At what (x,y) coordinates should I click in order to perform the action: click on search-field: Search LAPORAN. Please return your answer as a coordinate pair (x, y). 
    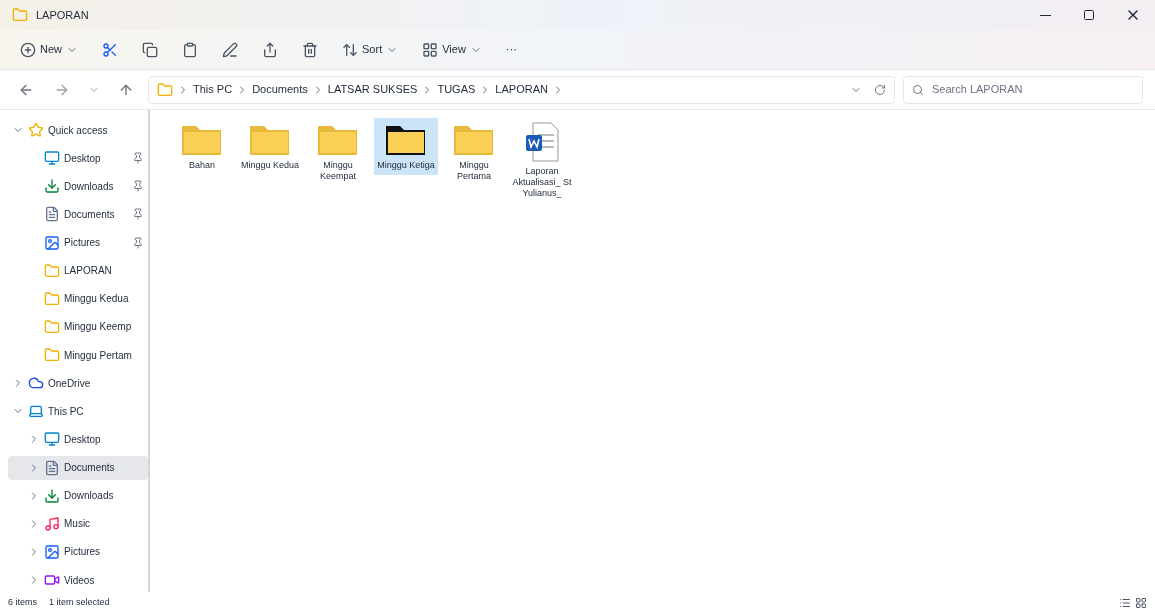
    Looking at the image, I should click on (1023, 89).